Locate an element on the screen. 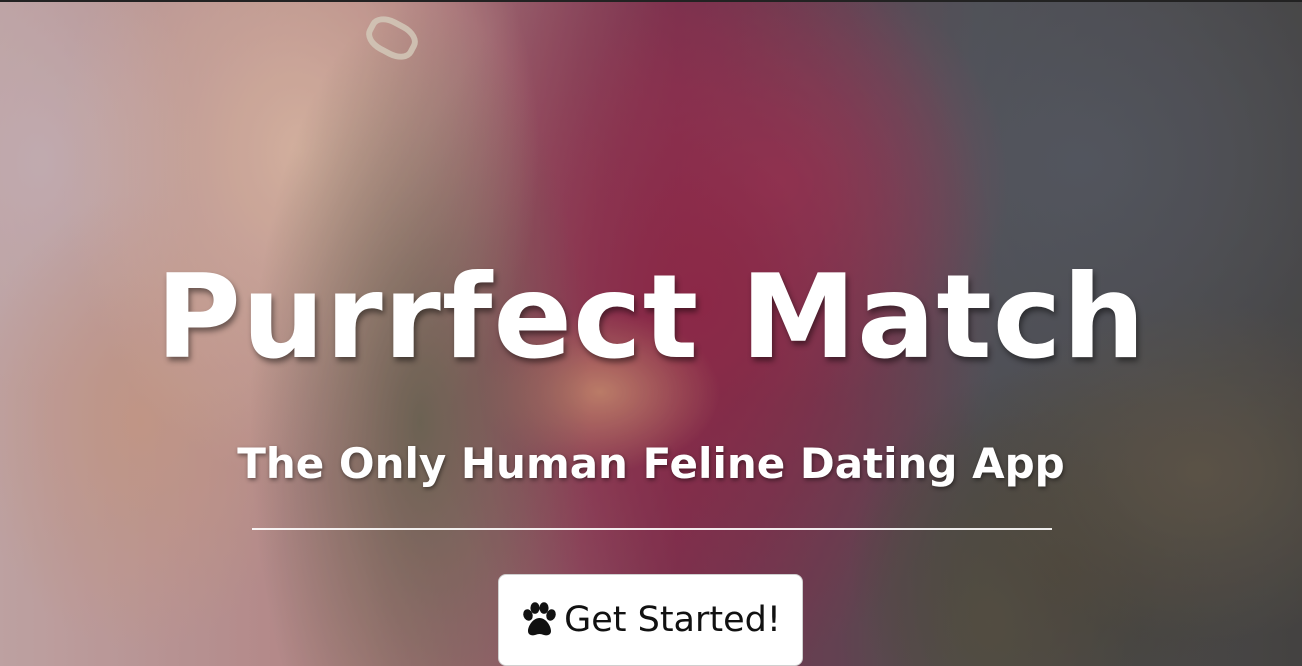 The width and height of the screenshot is (1302, 666). get-started-label: Get Started! is located at coordinates (672, 620).